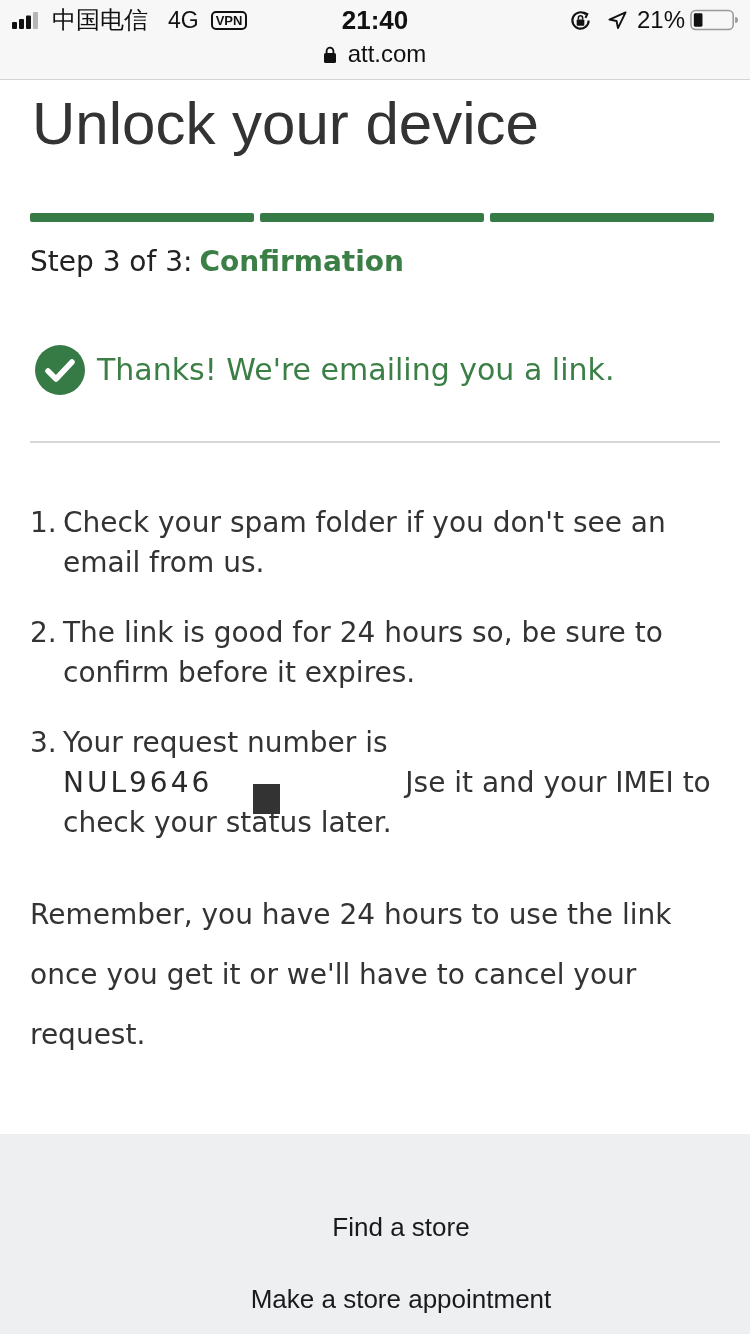  I want to click on signal-icon, so click(25, 20).